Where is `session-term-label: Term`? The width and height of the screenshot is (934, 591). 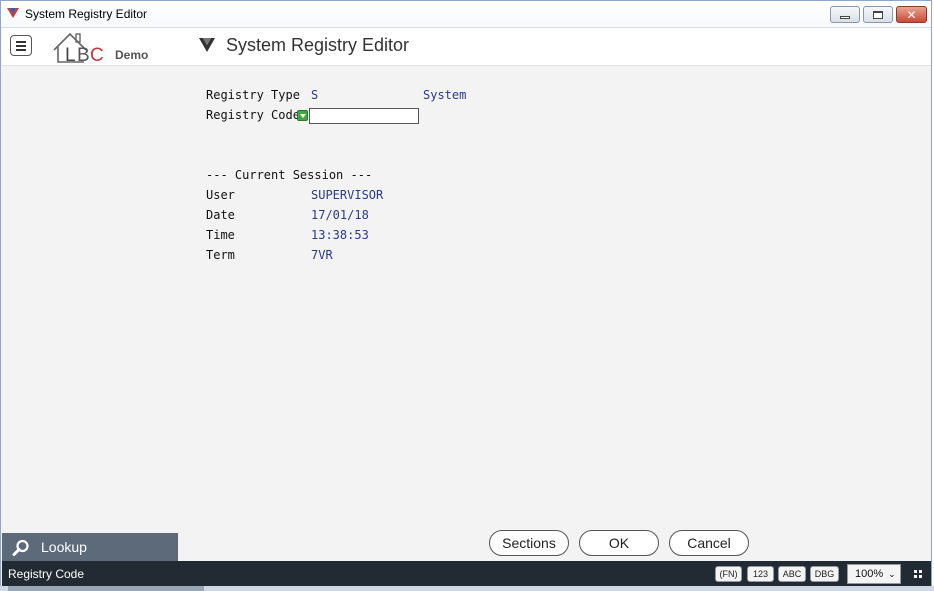 session-term-label: Term is located at coordinates (220, 255).